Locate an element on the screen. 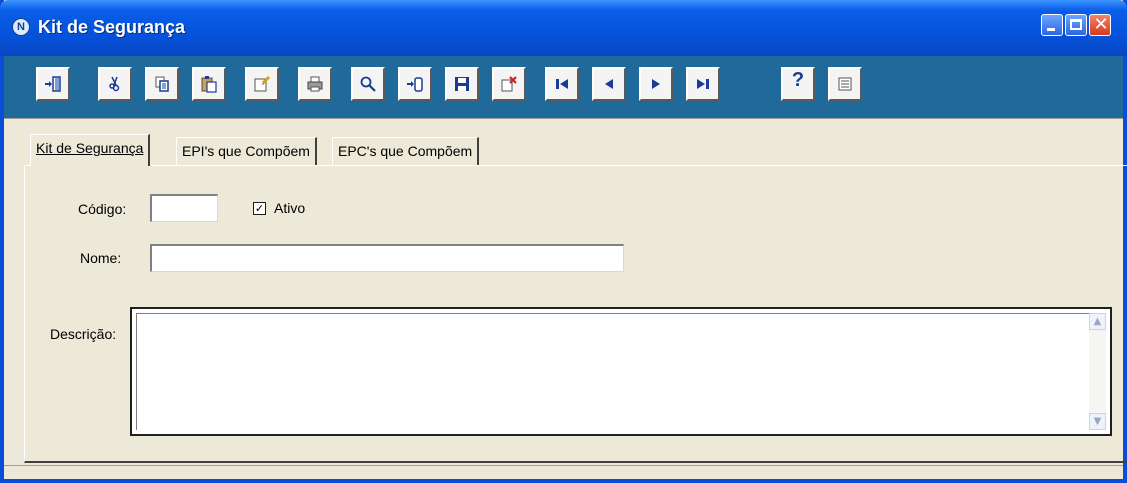  maximize-button is located at coordinates (1076, 25).